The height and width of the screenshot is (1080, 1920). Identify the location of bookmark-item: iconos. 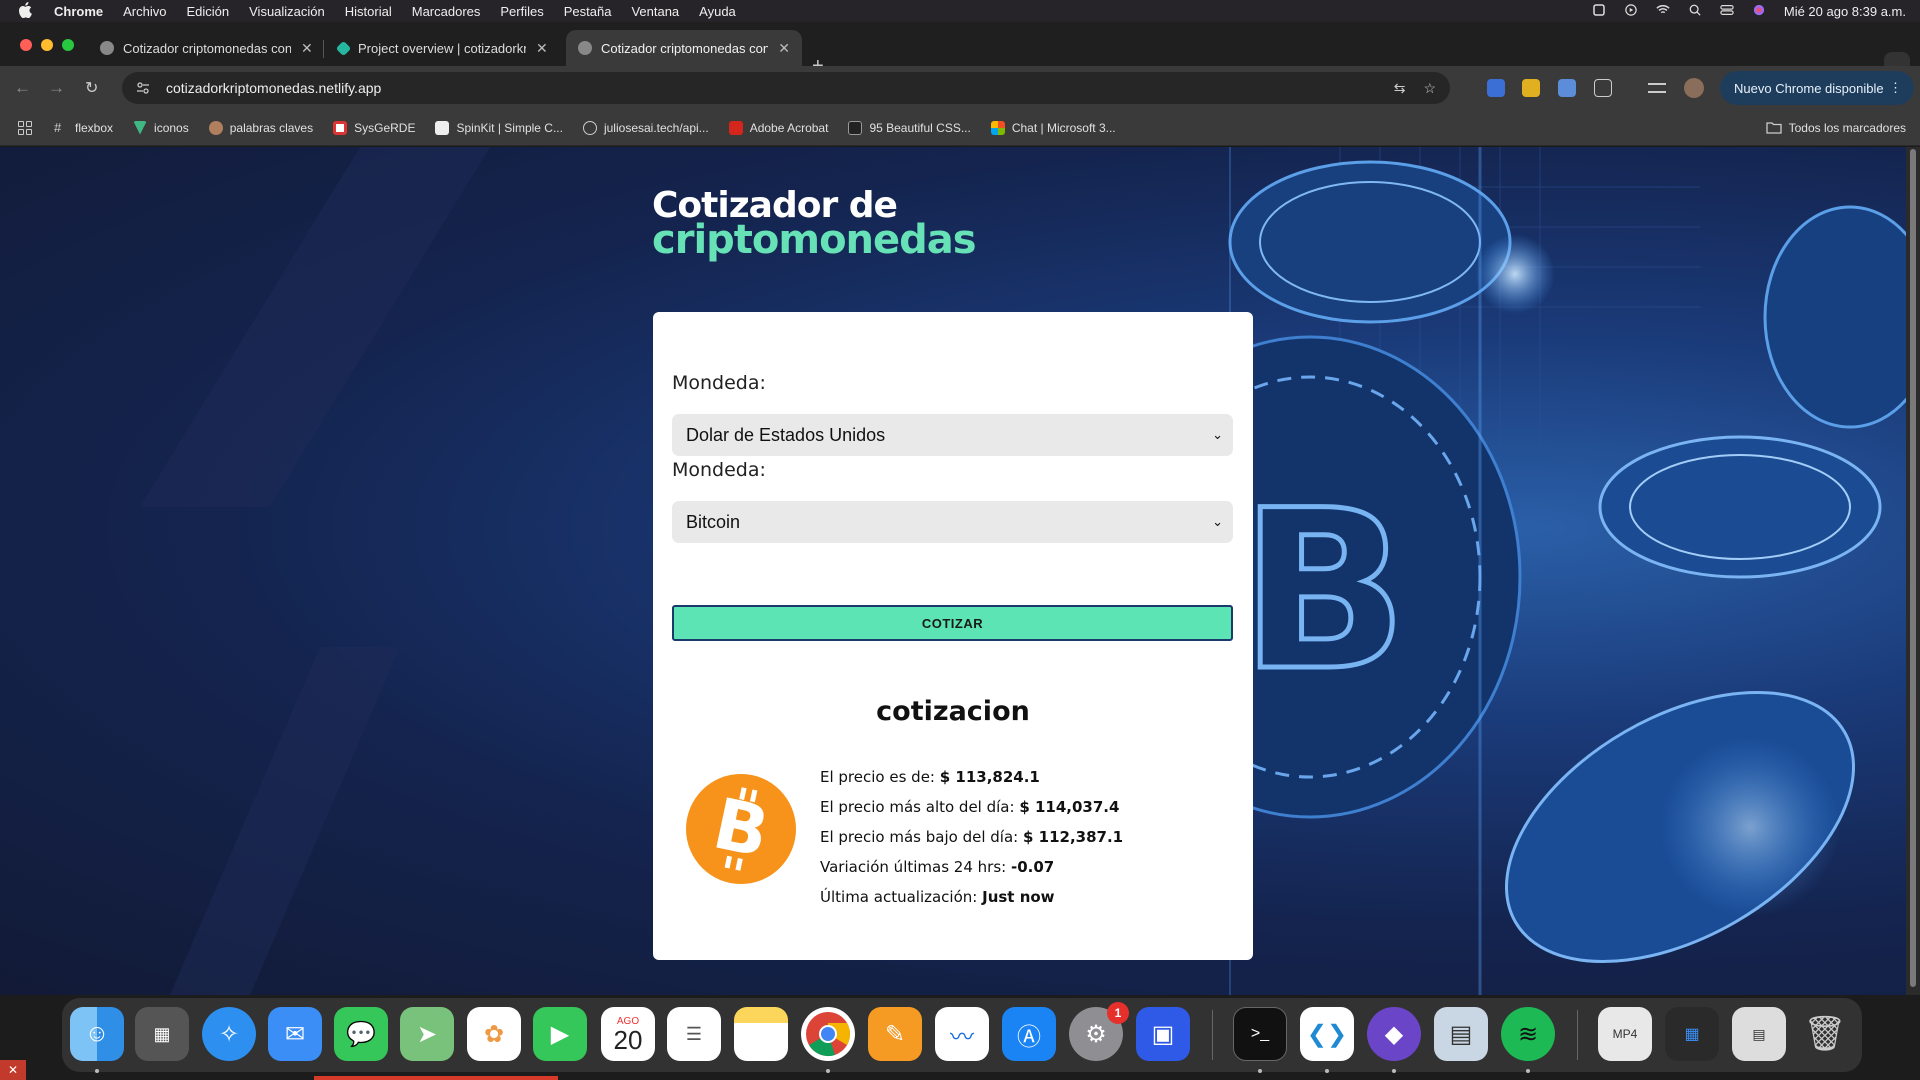
(161, 127).